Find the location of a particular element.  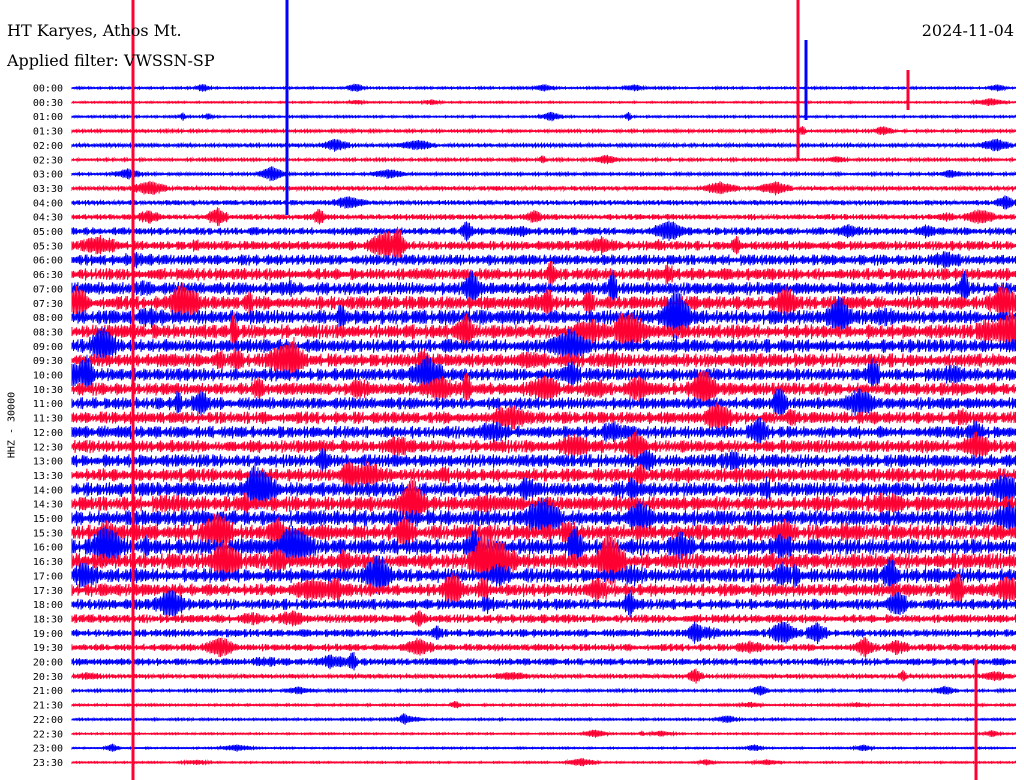

row-label: 19:30 is located at coordinates (48, 648).